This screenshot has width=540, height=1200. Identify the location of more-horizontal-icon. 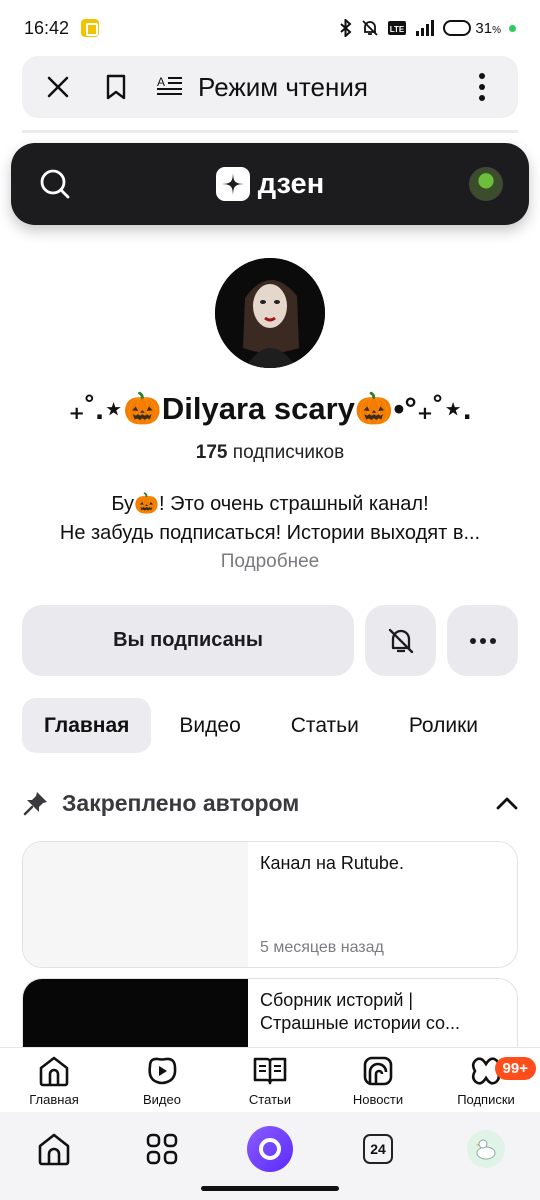
(482, 640).